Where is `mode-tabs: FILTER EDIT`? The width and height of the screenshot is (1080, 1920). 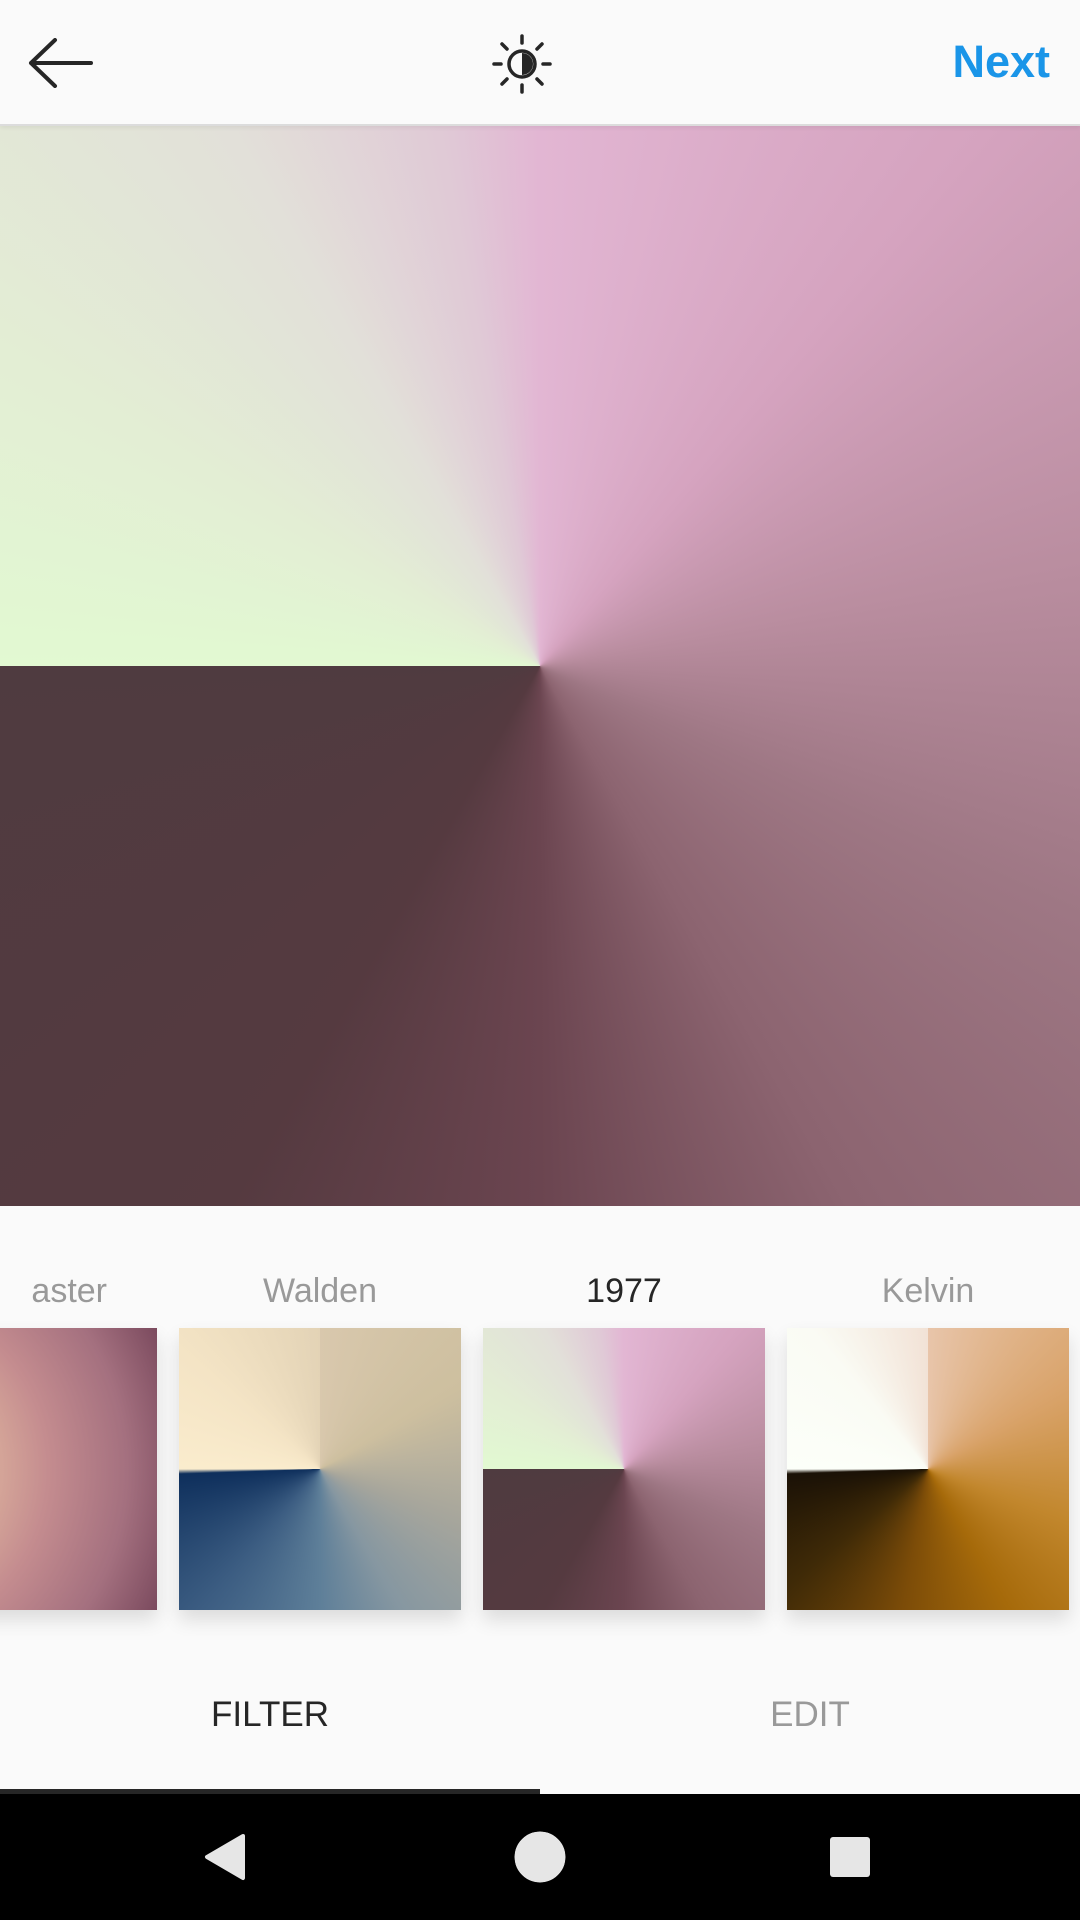 mode-tabs: FILTER EDIT is located at coordinates (540, 1715).